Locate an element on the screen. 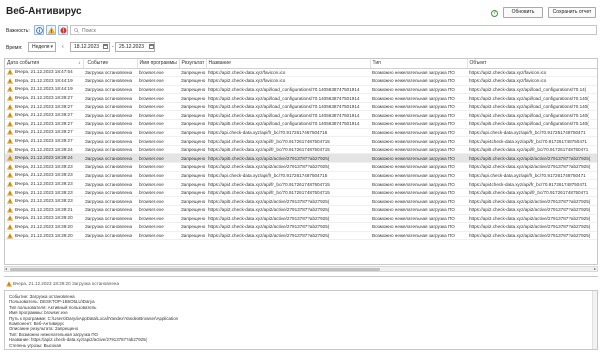 The image size is (600, 352). severity-info-button is located at coordinates (39, 30).